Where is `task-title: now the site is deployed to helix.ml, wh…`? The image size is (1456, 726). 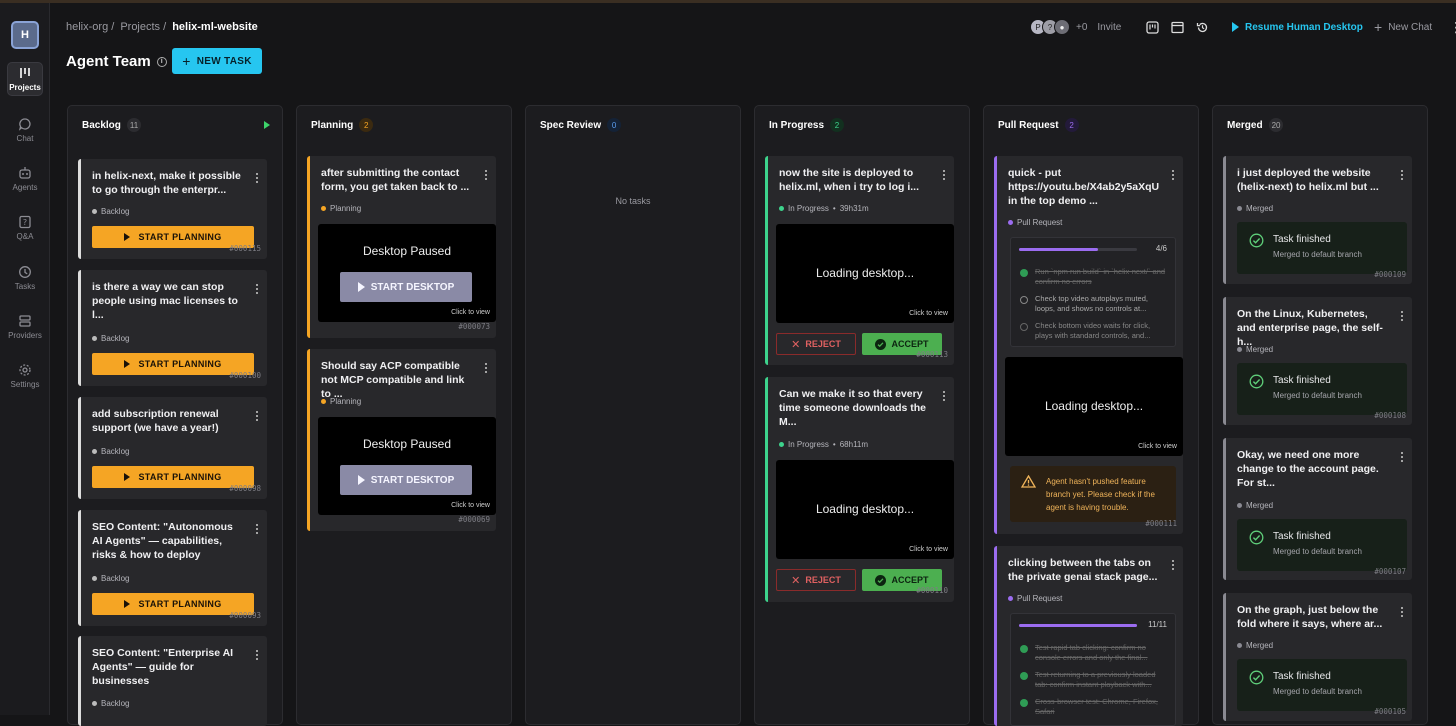 task-title: now the site is deployed to helix.ml, wh… is located at coordinates (849, 180).